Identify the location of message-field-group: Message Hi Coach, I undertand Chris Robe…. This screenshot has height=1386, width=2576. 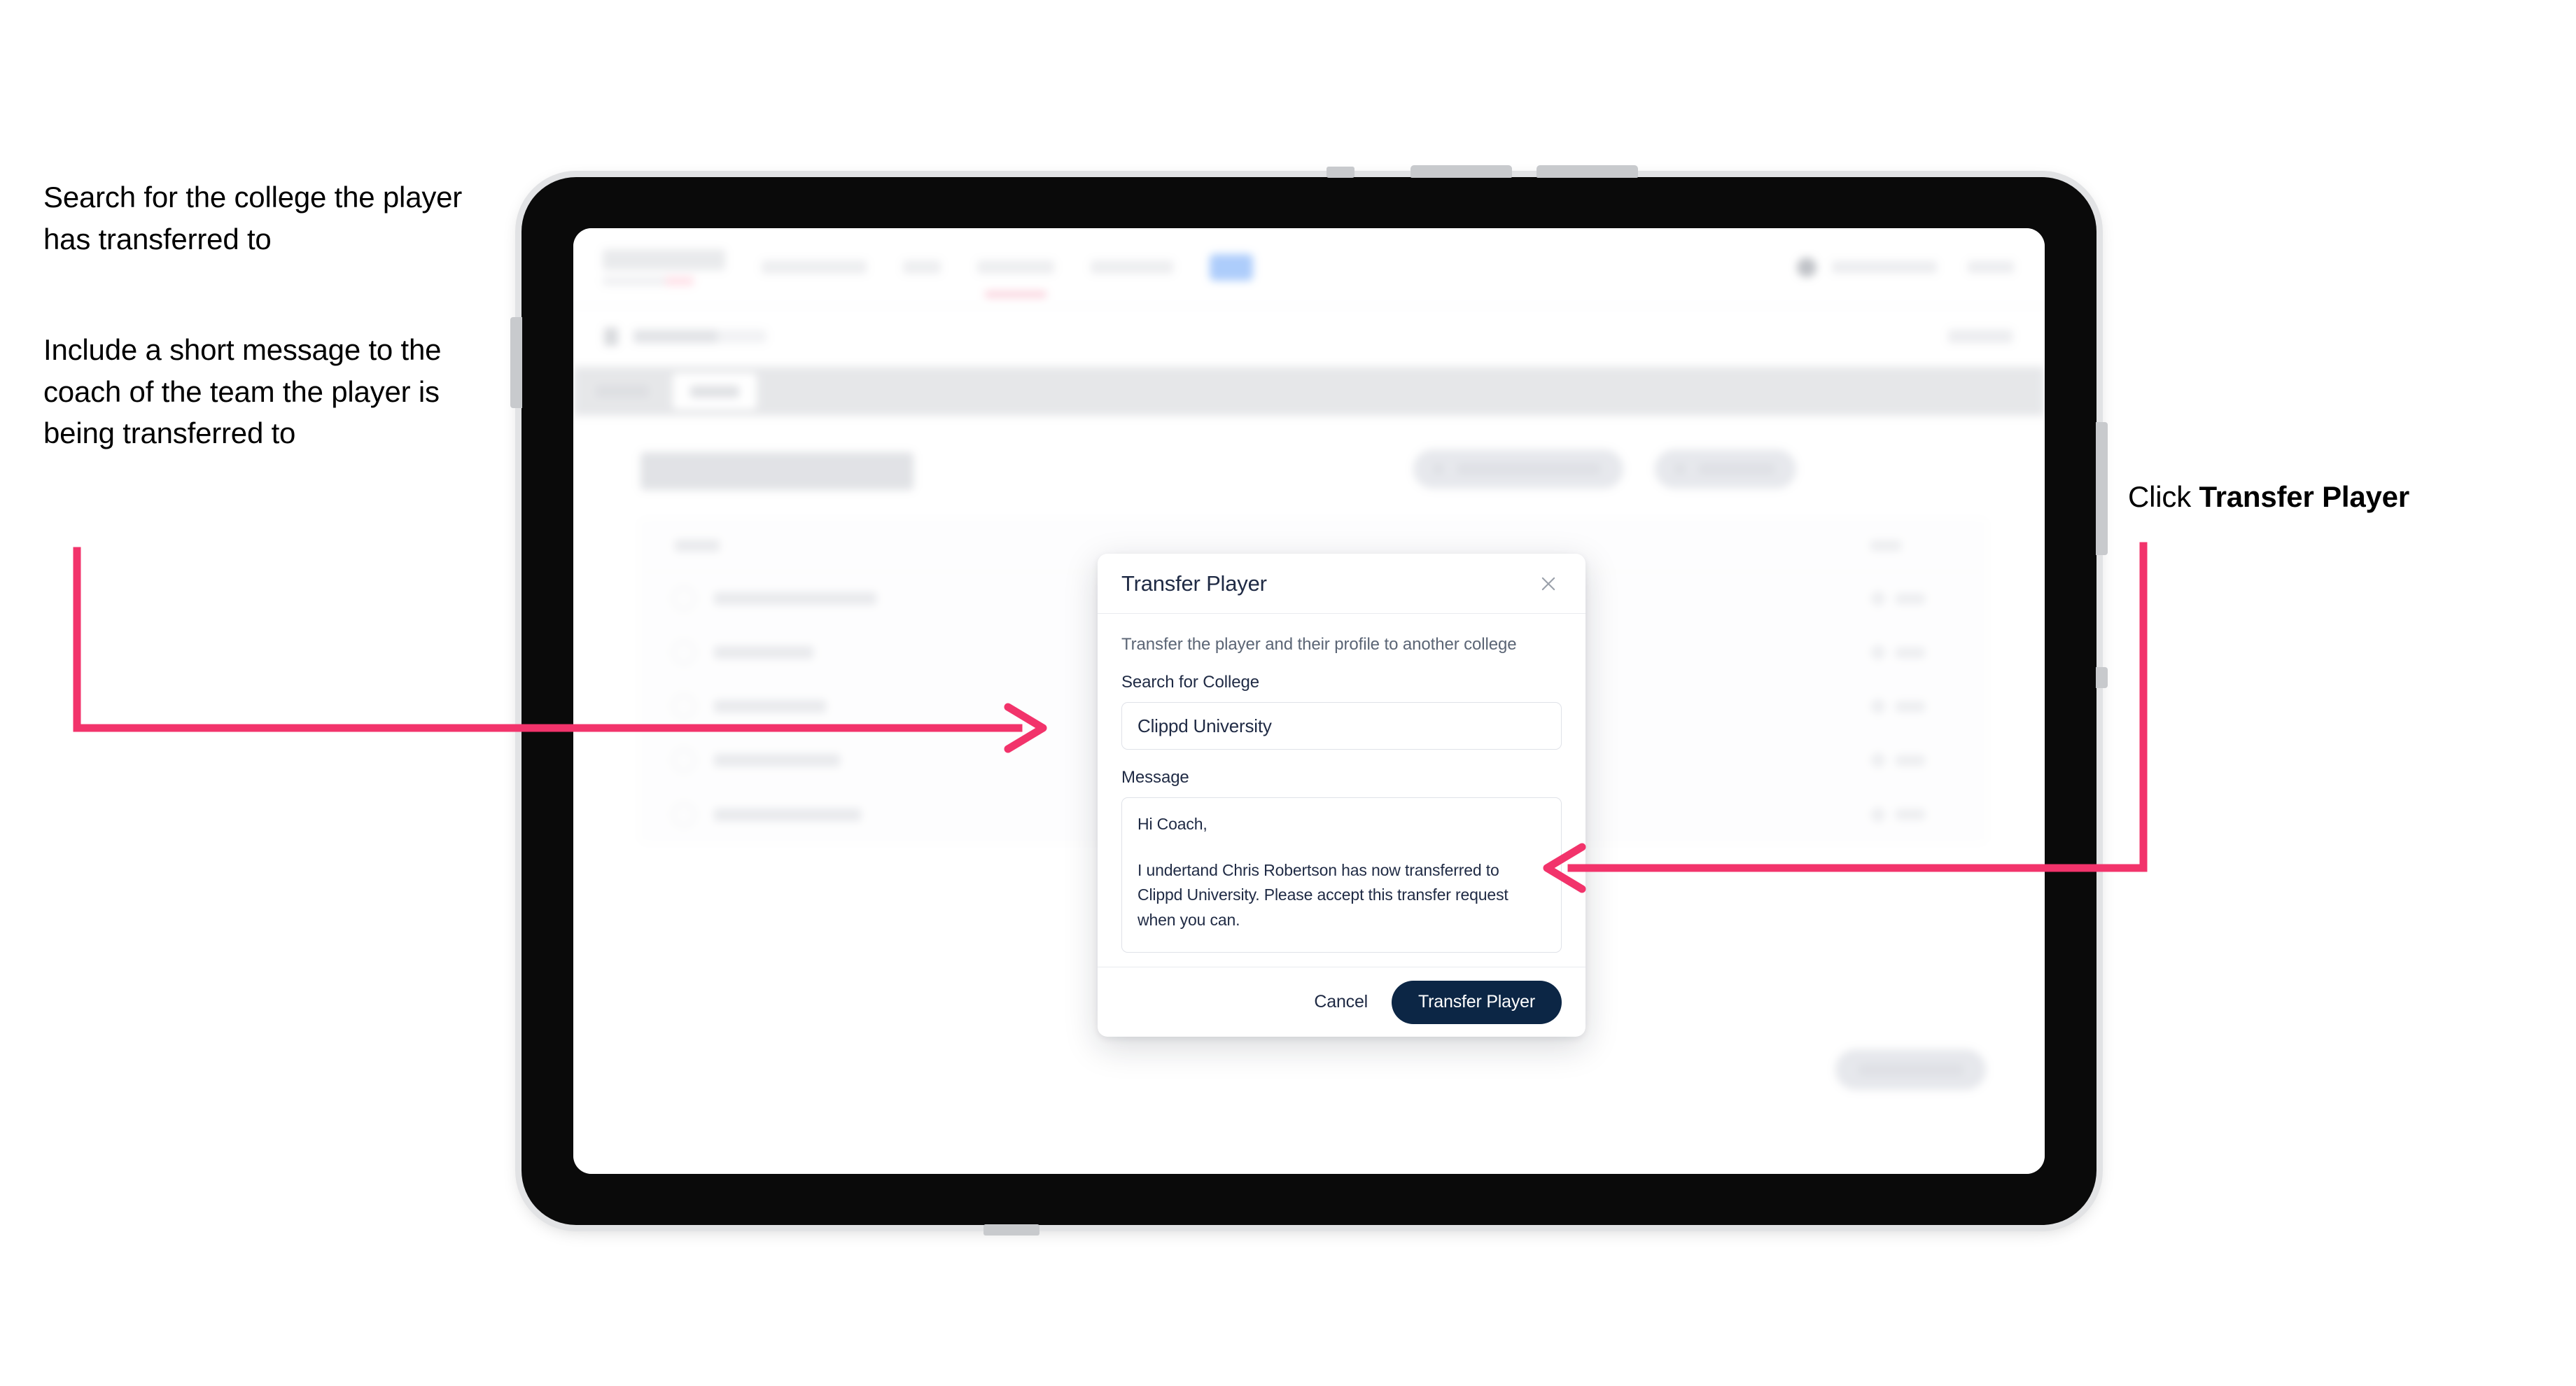
(1341, 860).